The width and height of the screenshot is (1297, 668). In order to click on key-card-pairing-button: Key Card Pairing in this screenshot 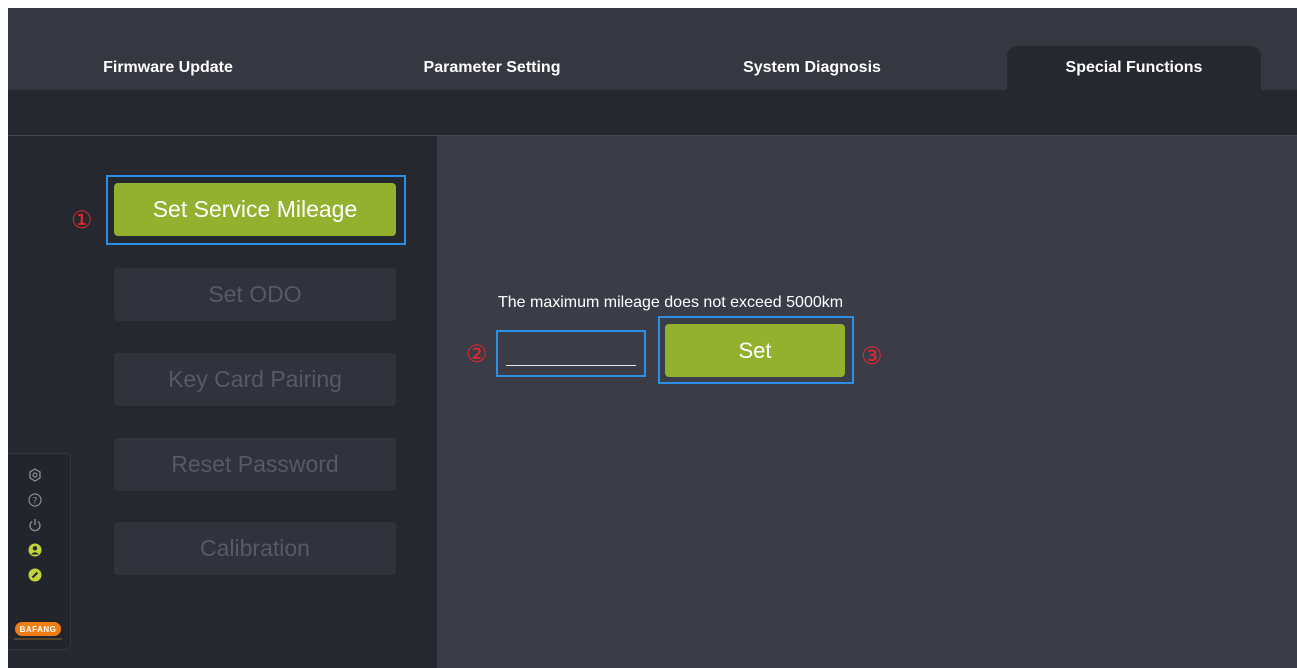, I will do `click(255, 379)`.